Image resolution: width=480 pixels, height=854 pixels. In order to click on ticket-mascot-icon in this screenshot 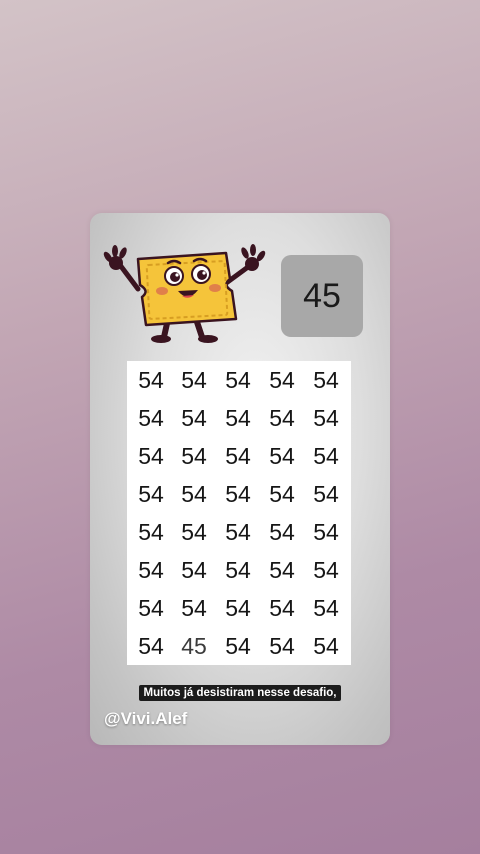, I will do `click(184, 293)`.